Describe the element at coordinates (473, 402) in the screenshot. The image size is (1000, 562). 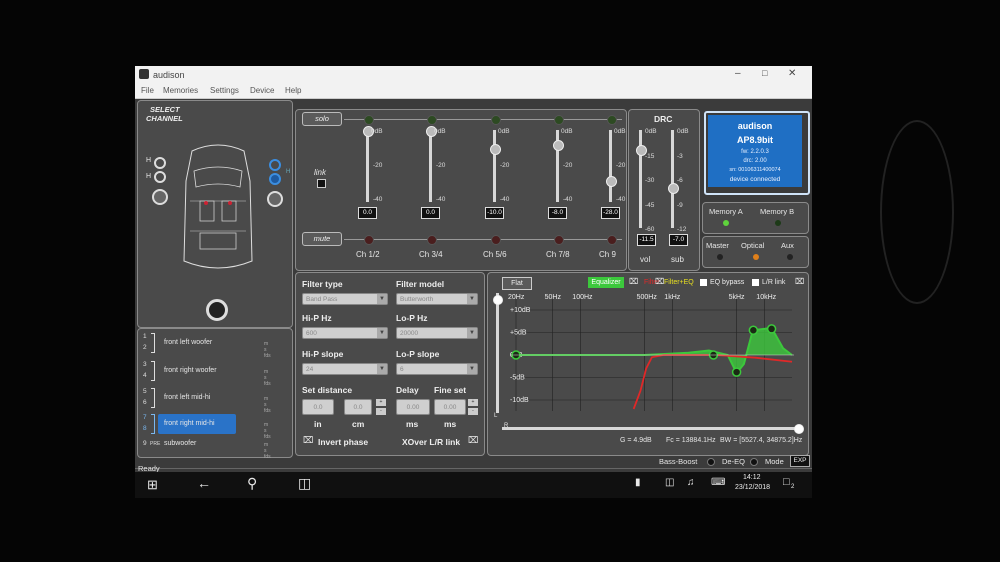
I see `fine-up-icon: +` at that location.